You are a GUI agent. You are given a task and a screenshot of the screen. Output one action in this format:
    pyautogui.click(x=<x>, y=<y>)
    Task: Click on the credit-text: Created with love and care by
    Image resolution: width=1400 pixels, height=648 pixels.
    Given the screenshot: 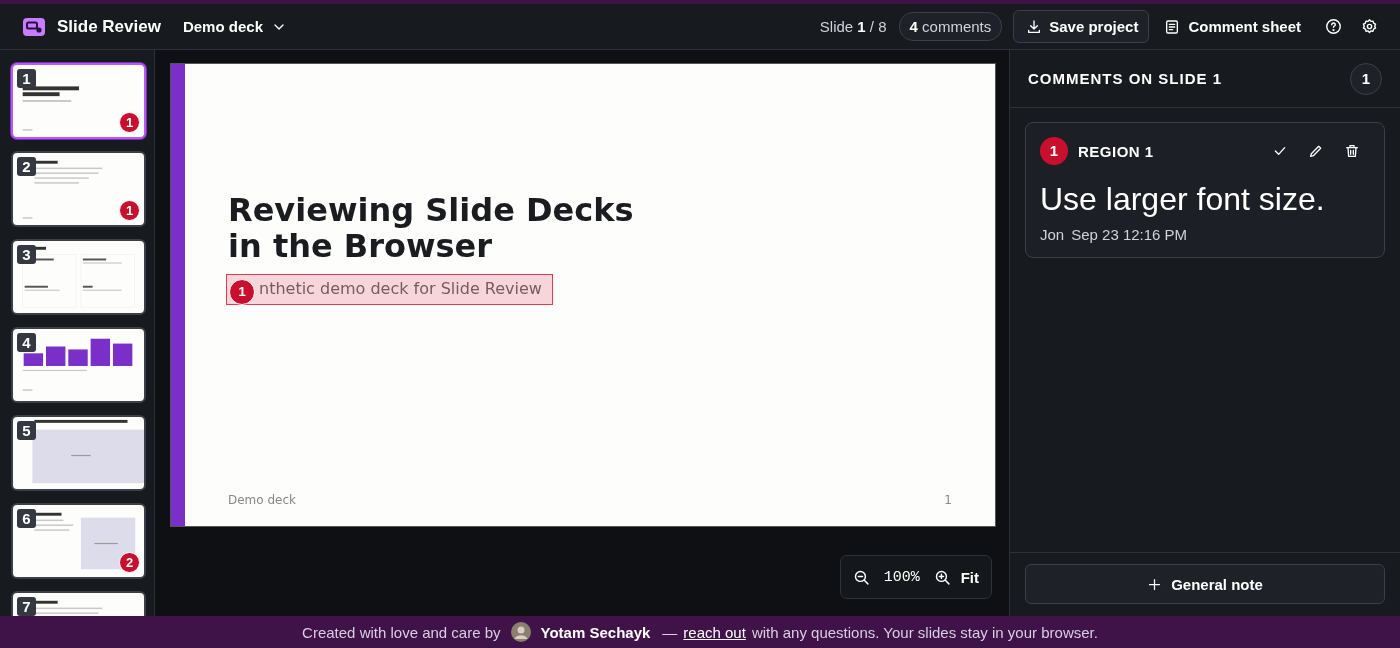 What is the action you would take?
    pyautogui.click(x=401, y=632)
    